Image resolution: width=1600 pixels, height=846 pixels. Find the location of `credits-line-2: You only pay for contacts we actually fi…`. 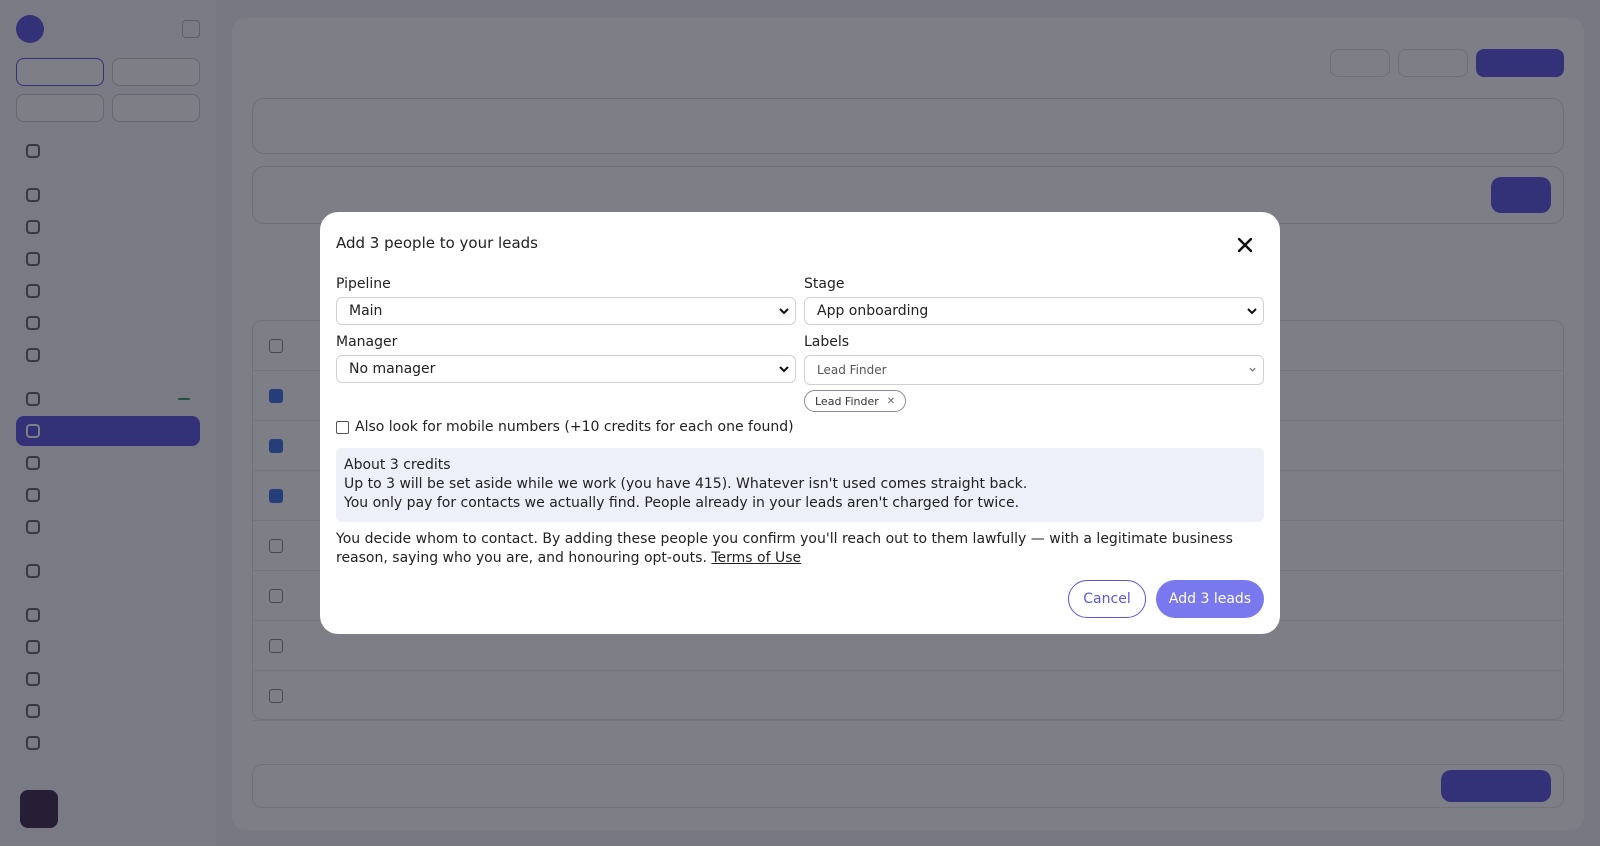

credits-line-2: You only pay for contacts we actually fi… is located at coordinates (682, 503).